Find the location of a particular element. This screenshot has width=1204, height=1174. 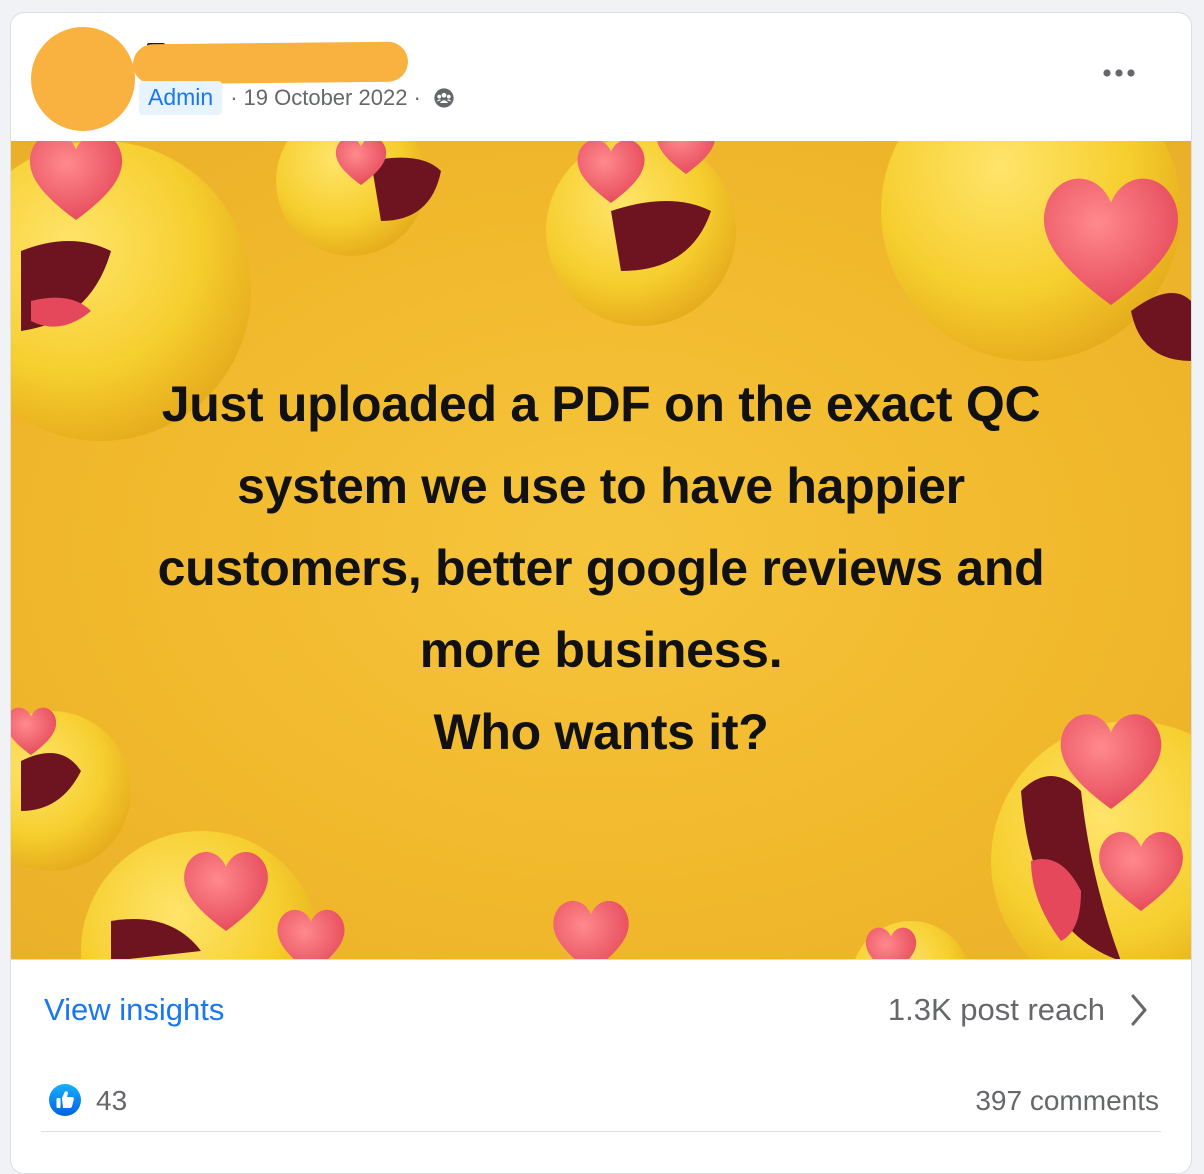

caption-line: system we use to have happier is located at coordinates (601, 486).